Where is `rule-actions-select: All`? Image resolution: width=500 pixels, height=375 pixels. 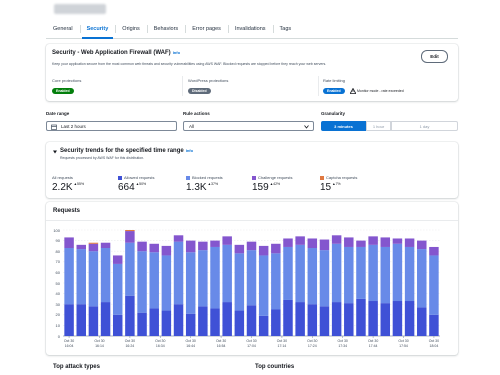
rule-actions-select: All is located at coordinates (248, 126).